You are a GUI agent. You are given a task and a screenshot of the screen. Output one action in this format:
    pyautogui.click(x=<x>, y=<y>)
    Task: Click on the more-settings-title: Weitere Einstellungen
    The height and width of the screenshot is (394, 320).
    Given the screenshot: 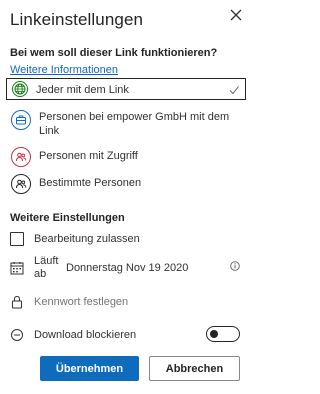 What is the action you would take?
    pyautogui.click(x=67, y=218)
    